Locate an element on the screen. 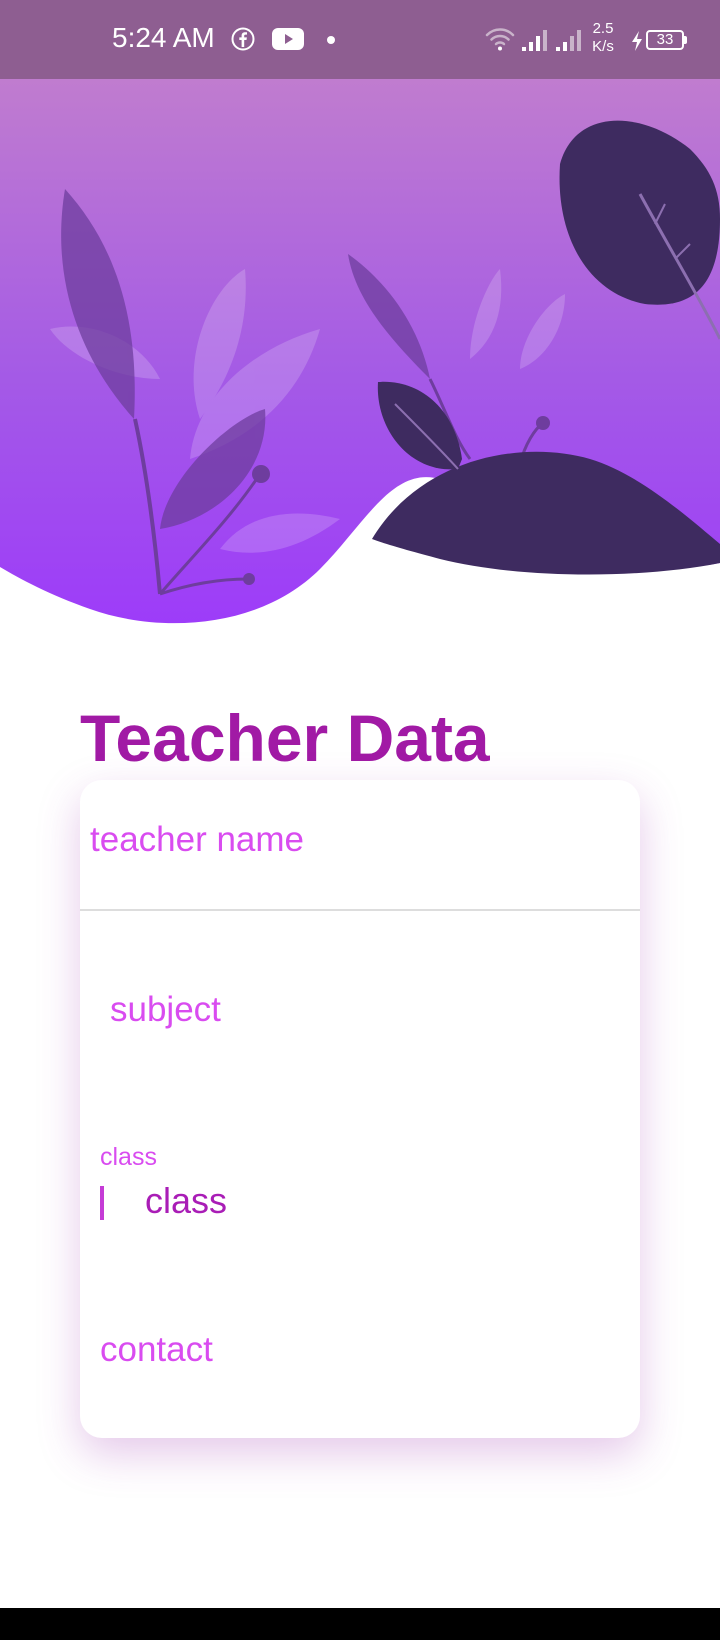  network-speed-value: 2.5 is located at coordinates (603, 28).